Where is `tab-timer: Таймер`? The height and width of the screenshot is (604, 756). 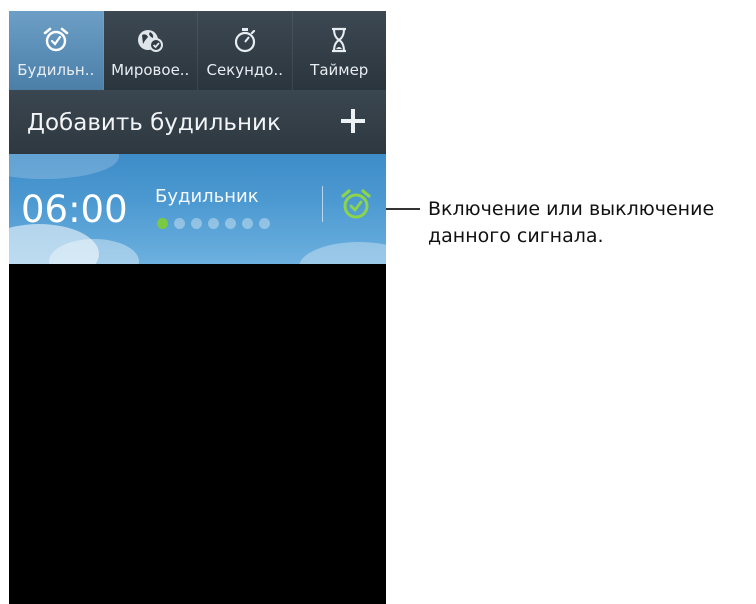 tab-timer: Таймер is located at coordinates (340, 50).